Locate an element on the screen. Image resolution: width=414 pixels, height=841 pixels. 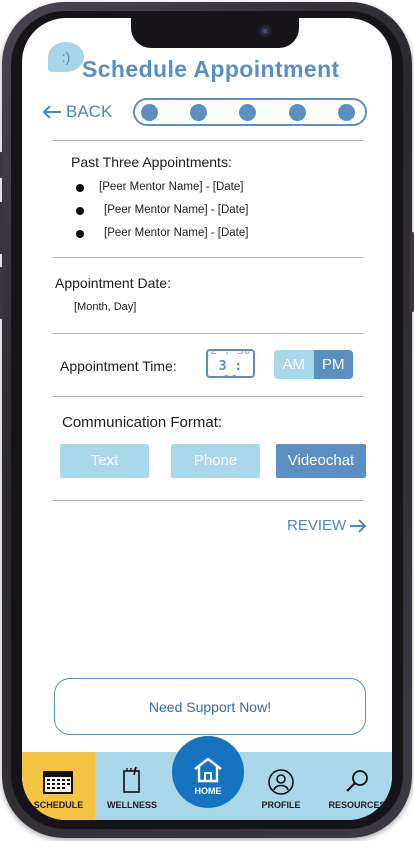
journal-icon is located at coordinates (131, 779).